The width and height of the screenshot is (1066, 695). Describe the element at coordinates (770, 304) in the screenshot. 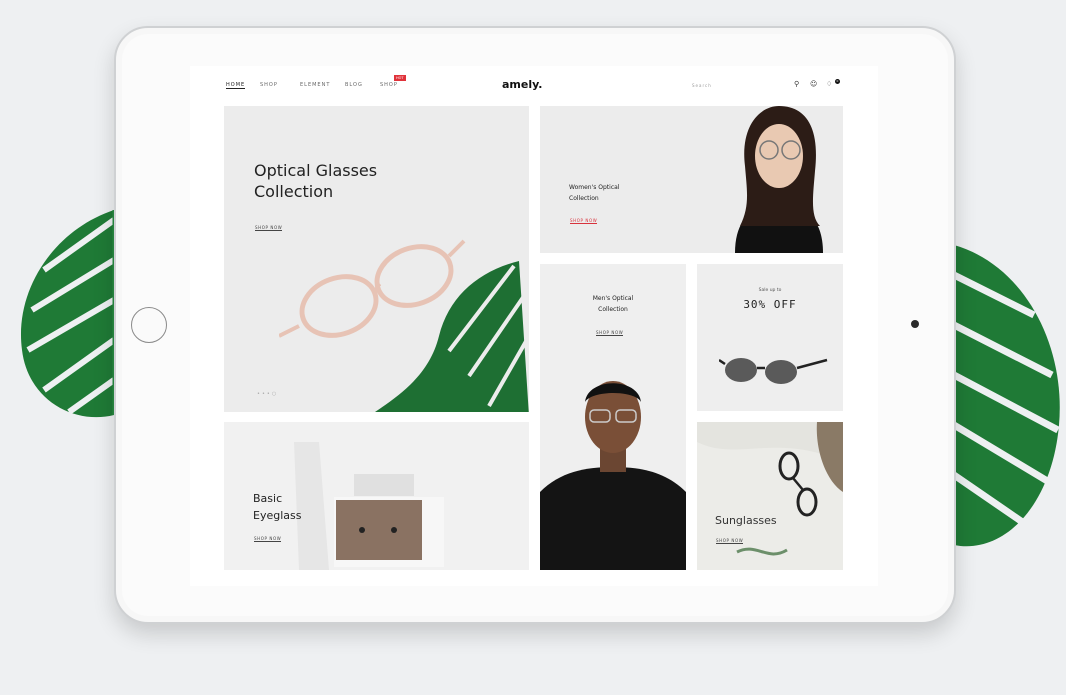

I see `sale-headline: 30% OFF` at that location.